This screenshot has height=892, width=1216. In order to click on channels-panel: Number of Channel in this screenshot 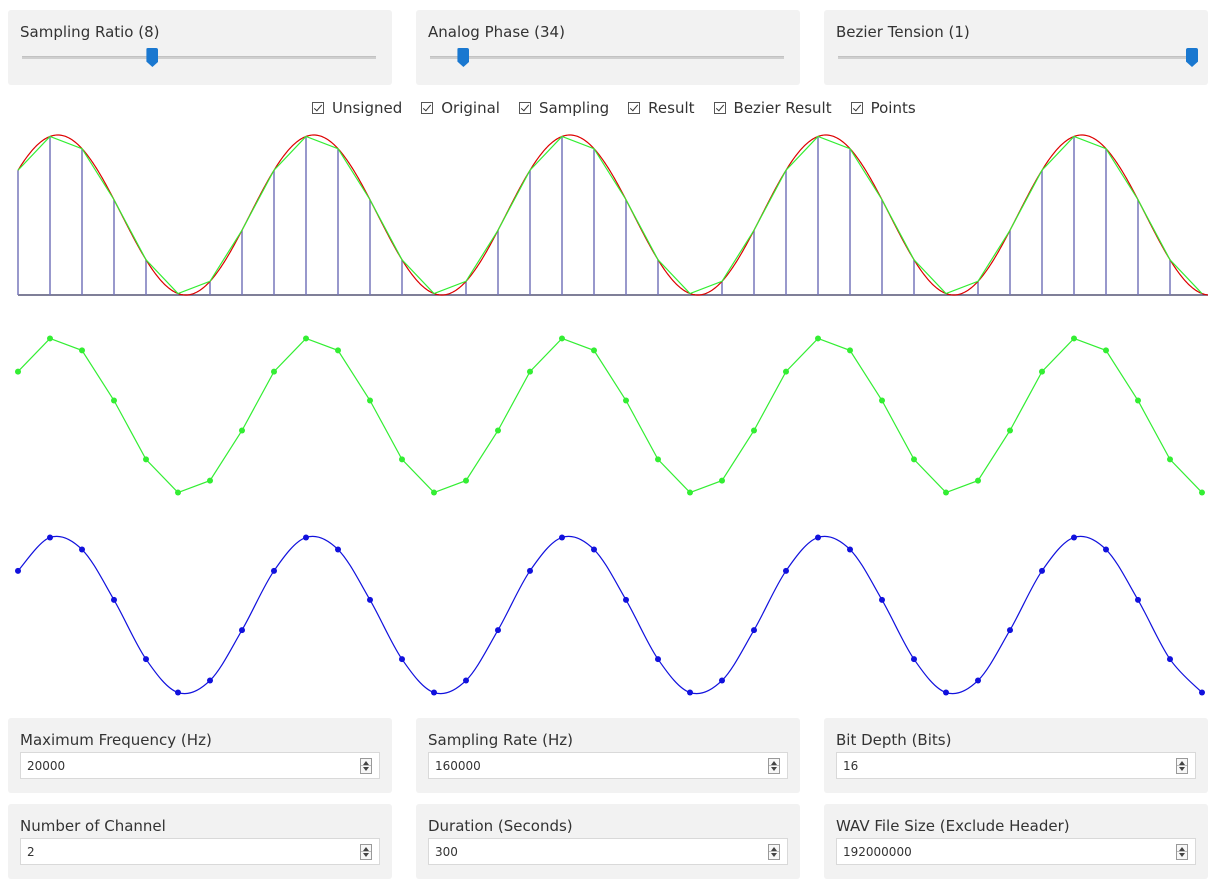, I will do `click(200, 841)`.